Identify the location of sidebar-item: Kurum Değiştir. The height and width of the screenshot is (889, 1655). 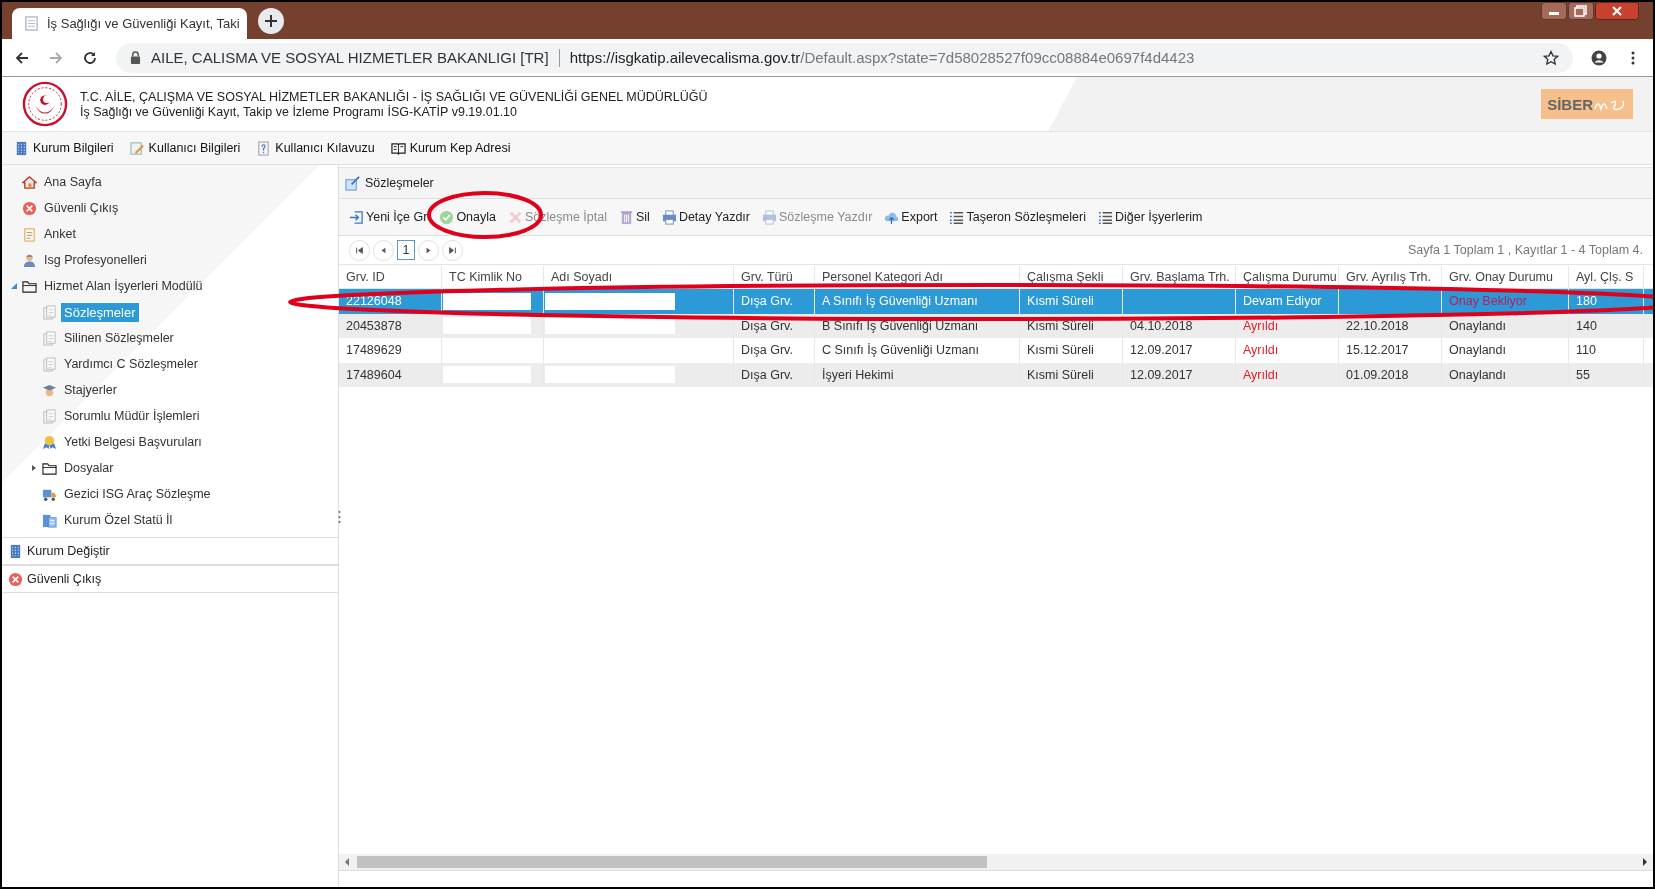
(170, 551).